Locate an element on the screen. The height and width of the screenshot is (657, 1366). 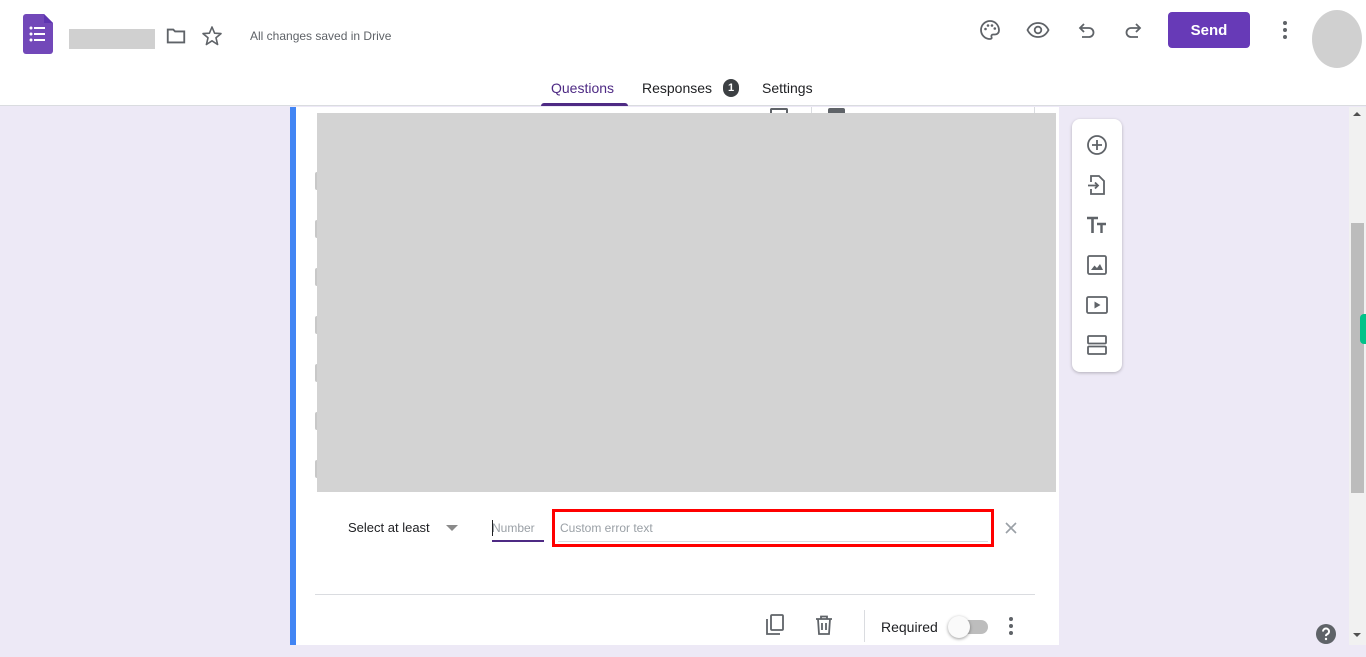
help-icon is located at coordinates (1326, 634).